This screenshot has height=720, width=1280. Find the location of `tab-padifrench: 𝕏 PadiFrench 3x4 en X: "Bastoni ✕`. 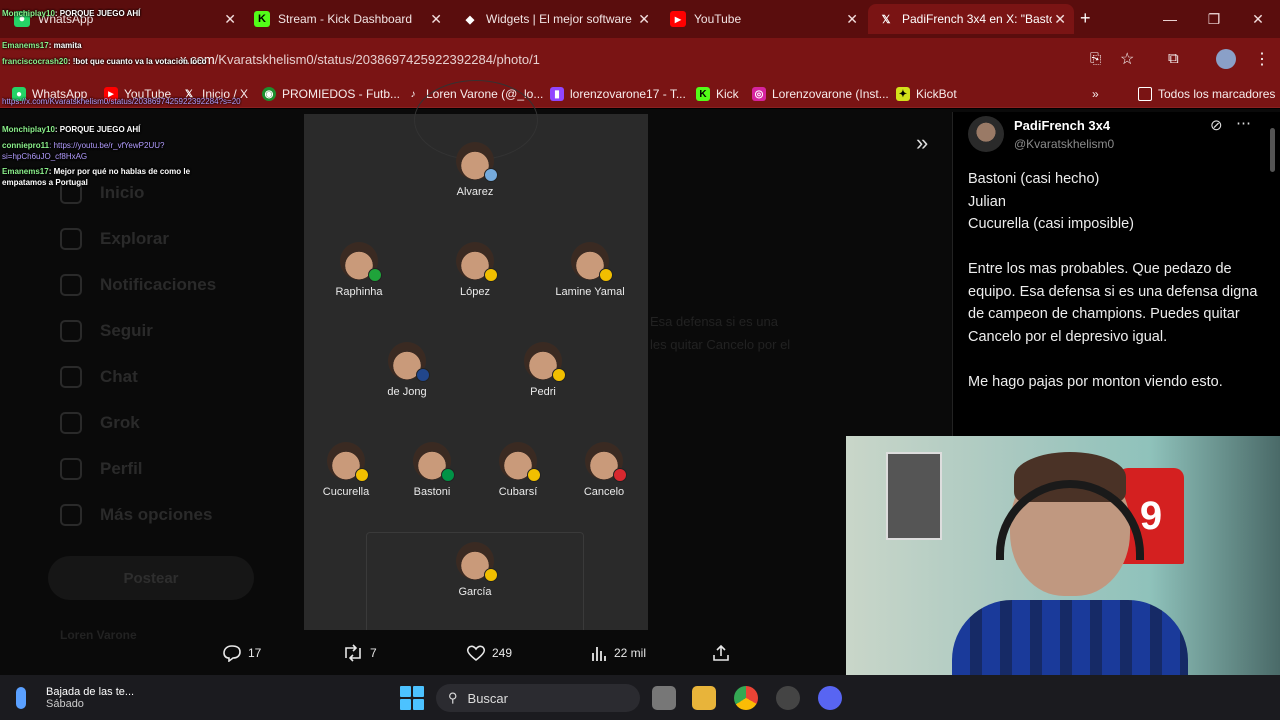

tab-padifrench: 𝕏 PadiFrench 3x4 en X: "Bastoni ✕ is located at coordinates (971, 19).